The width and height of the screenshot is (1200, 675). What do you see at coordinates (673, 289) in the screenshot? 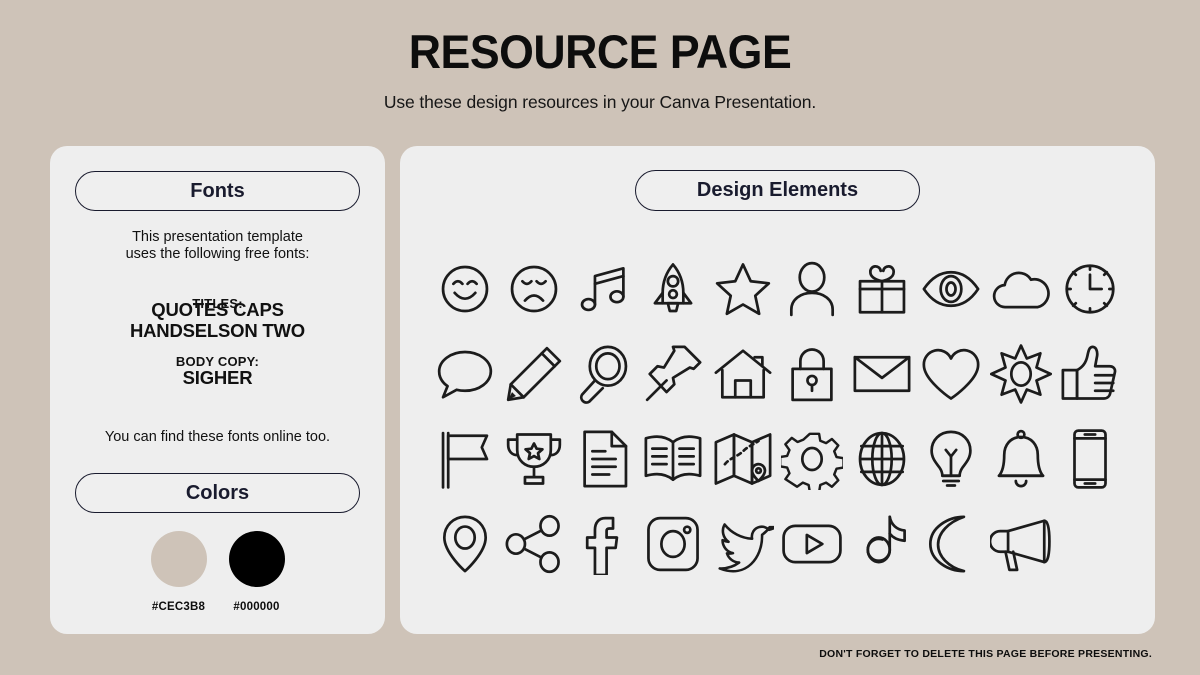
I see `rocket-icon` at bounding box center [673, 289].